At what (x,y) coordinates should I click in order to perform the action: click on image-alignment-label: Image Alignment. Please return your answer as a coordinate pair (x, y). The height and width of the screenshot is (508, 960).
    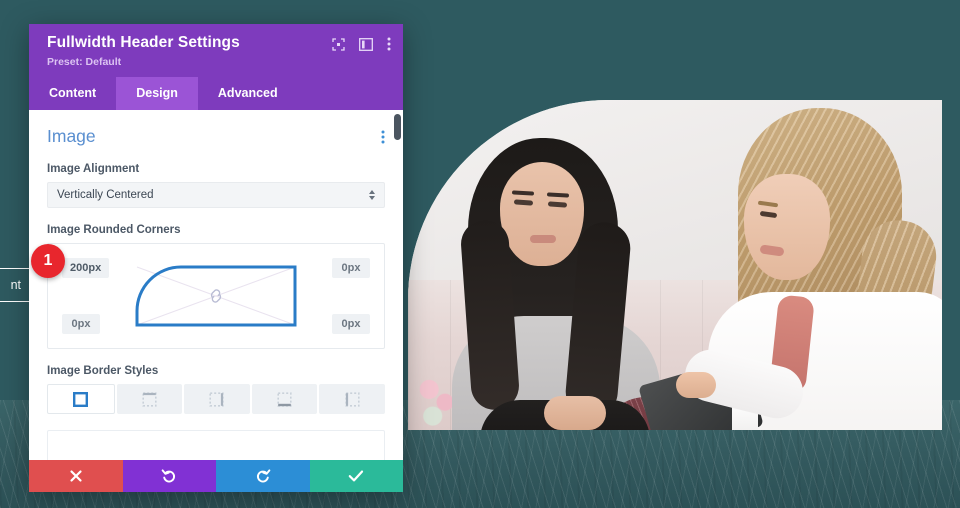
    Looking at the image, I should click on (93, 169).